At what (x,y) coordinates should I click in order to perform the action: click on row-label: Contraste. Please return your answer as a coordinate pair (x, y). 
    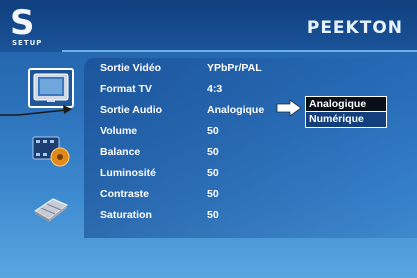
    Looking at the image, I should click on (125, 194).